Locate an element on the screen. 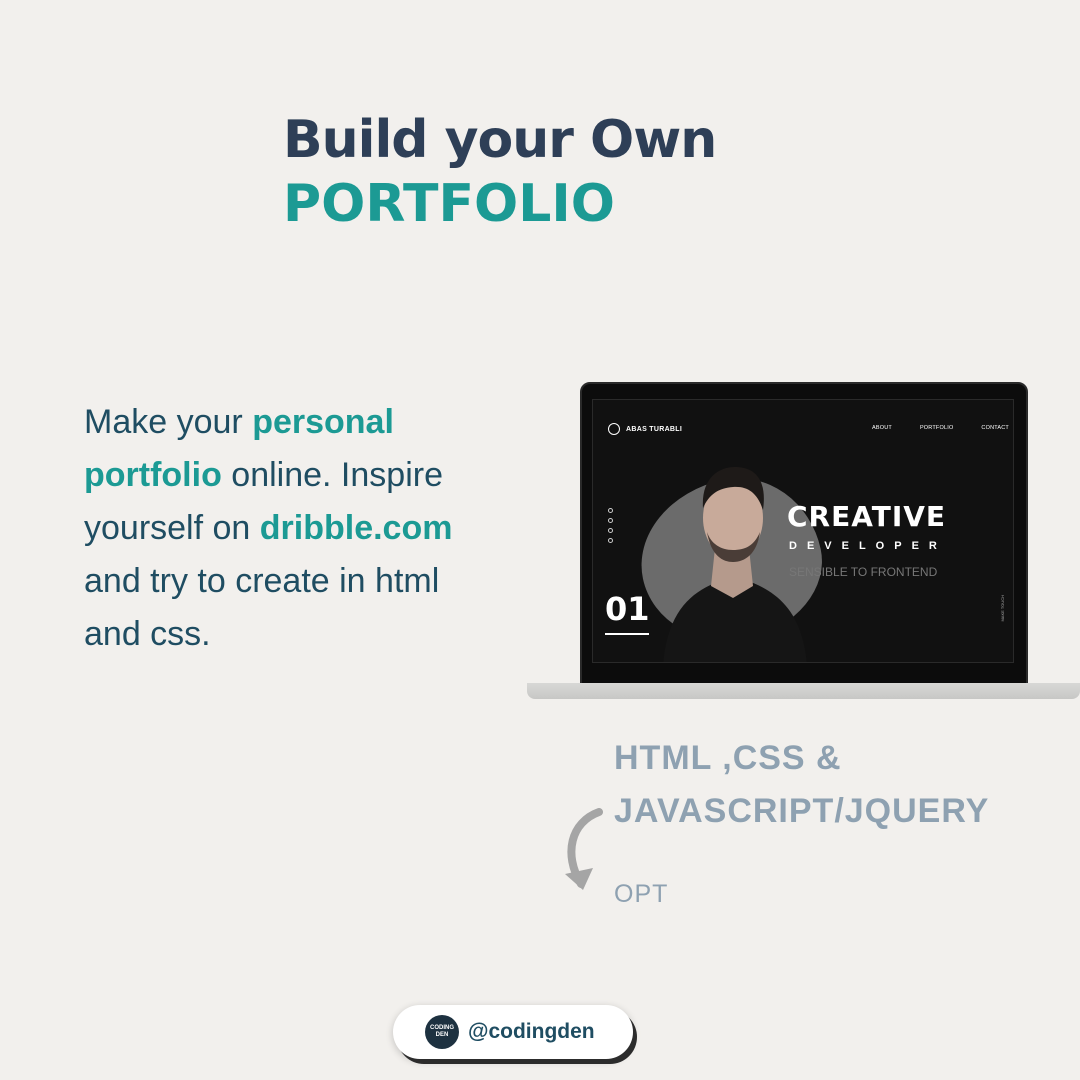 The height and width of the screenshot is (1080, 1080). body-text-part-3: and try to create in html and css. is located at coordinates (262, 607).